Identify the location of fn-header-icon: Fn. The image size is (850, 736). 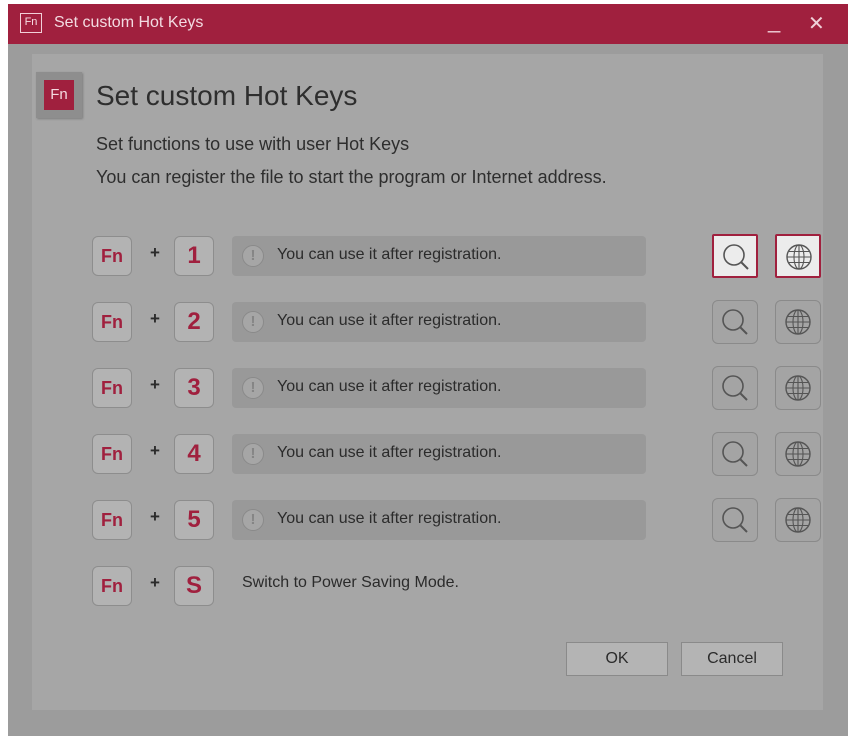
(59, 95).